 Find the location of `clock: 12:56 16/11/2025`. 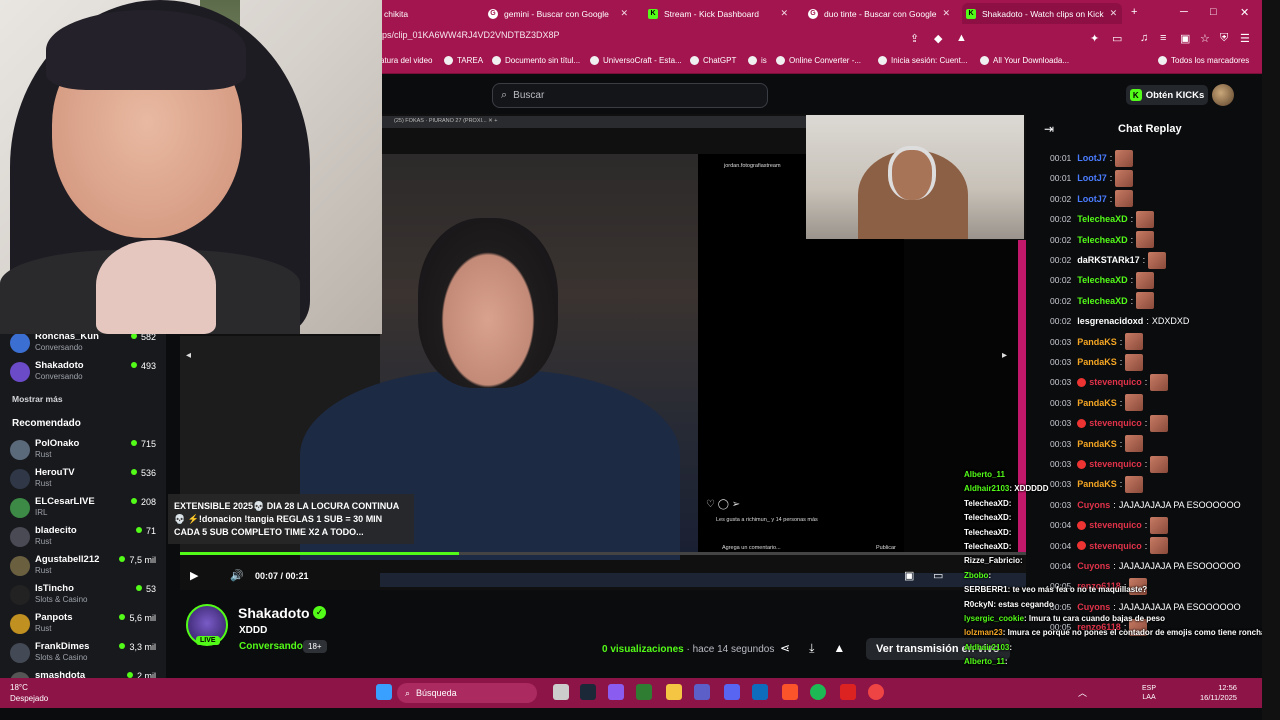

clock: 12:56 16/11/2025 is located at coordinates (1218, 693).